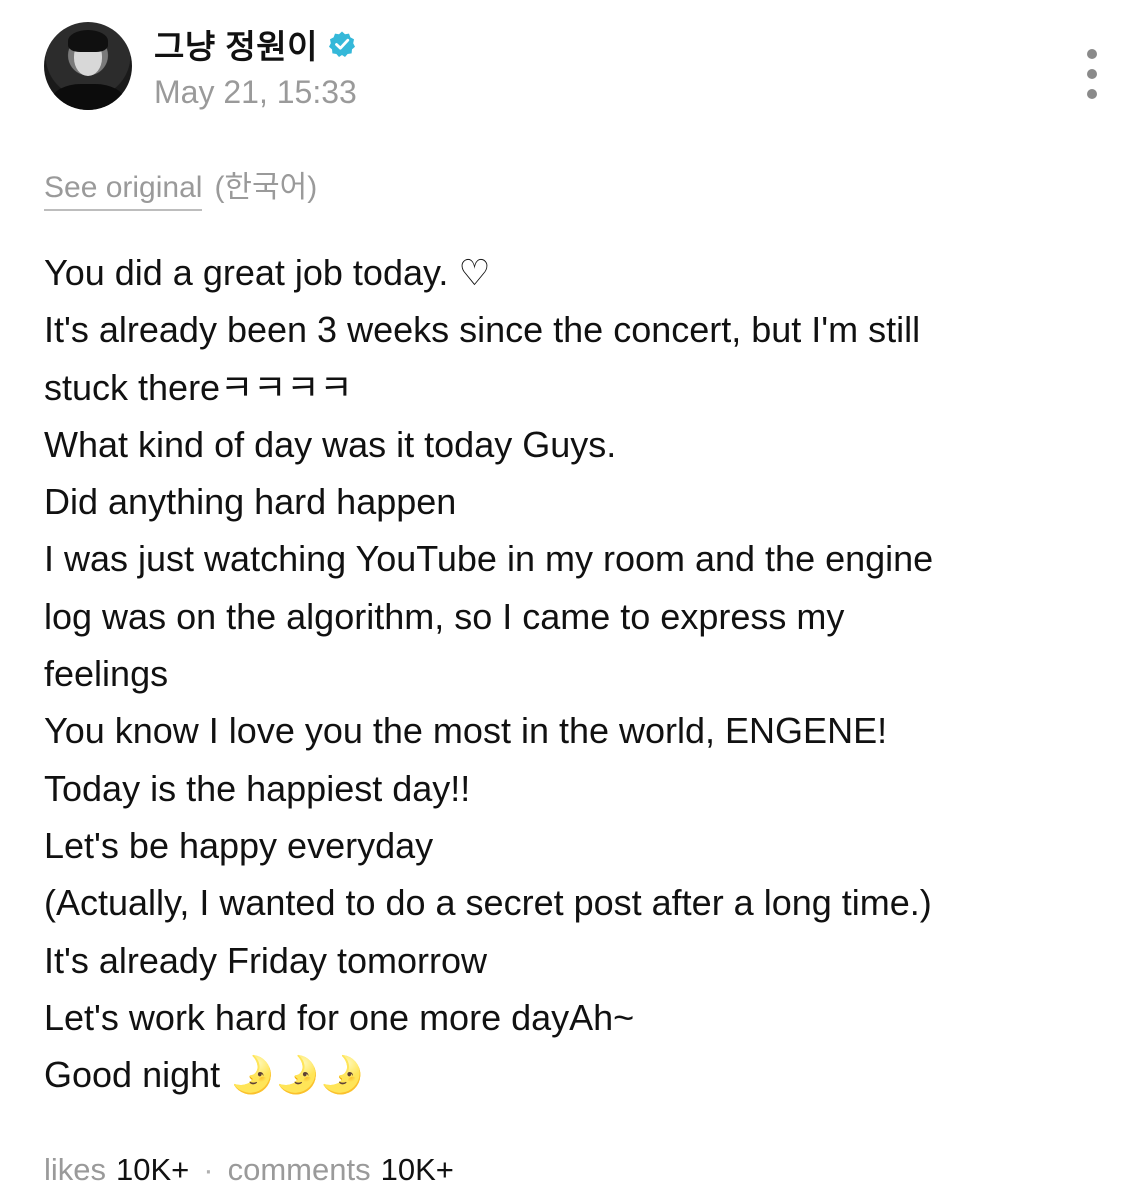 The image size is (1146, 1200). I want to click on username-row: 그냥 정원이, so click(255, 44).